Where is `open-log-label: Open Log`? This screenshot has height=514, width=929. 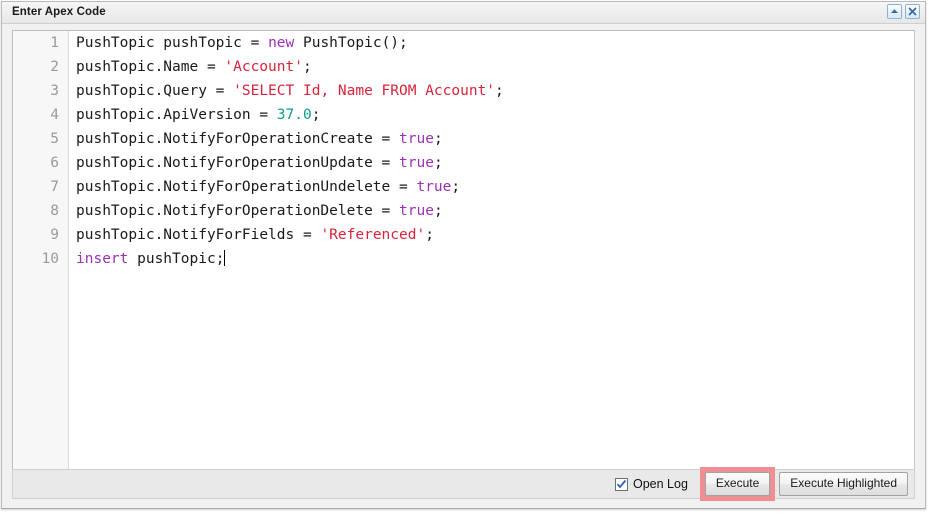
open-log-label: Open Log is located at coordinates (660, 484).